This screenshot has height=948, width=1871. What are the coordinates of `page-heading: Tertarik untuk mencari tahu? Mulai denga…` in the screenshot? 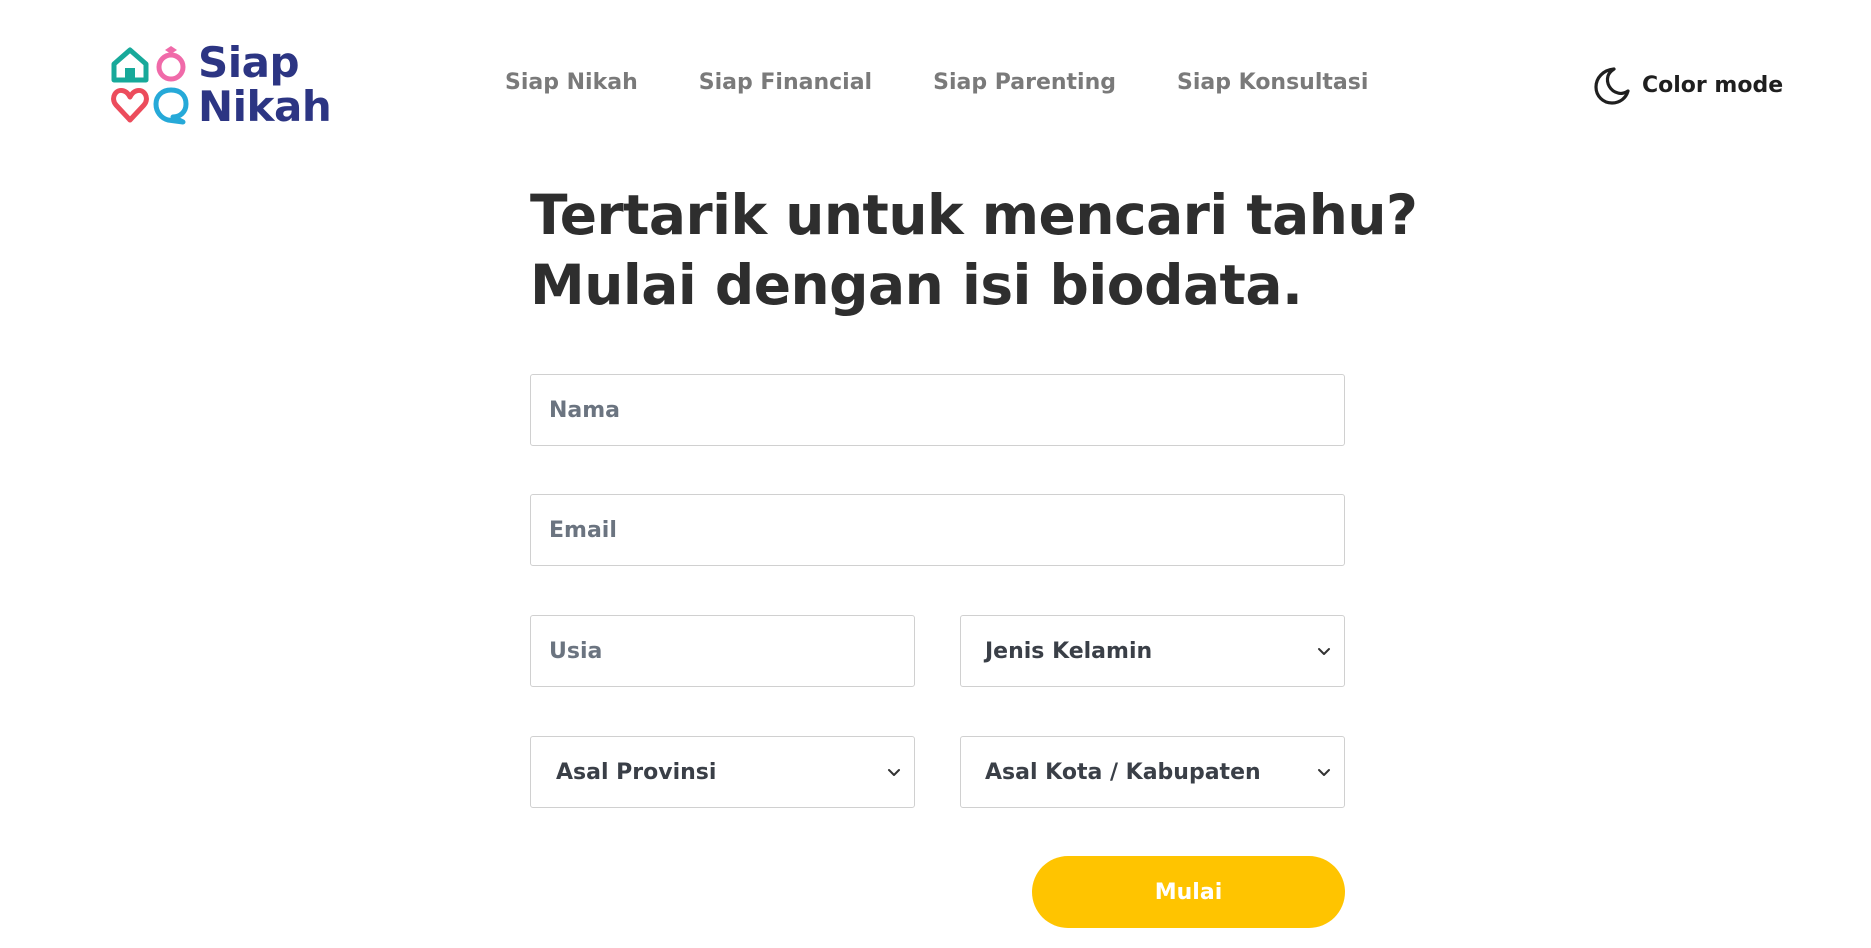 It's located at (974, 250).